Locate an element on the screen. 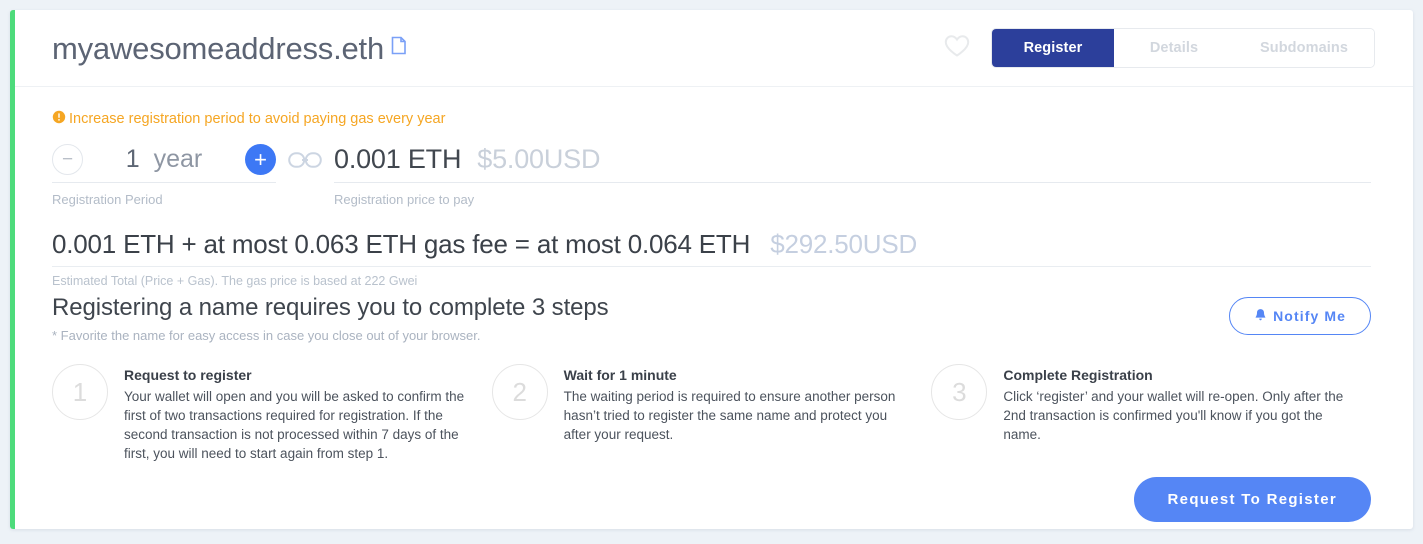 This screenshot has width=1423, height=544. registration-price-eth: 0.001 ETH is located at coordinates (398, 159).